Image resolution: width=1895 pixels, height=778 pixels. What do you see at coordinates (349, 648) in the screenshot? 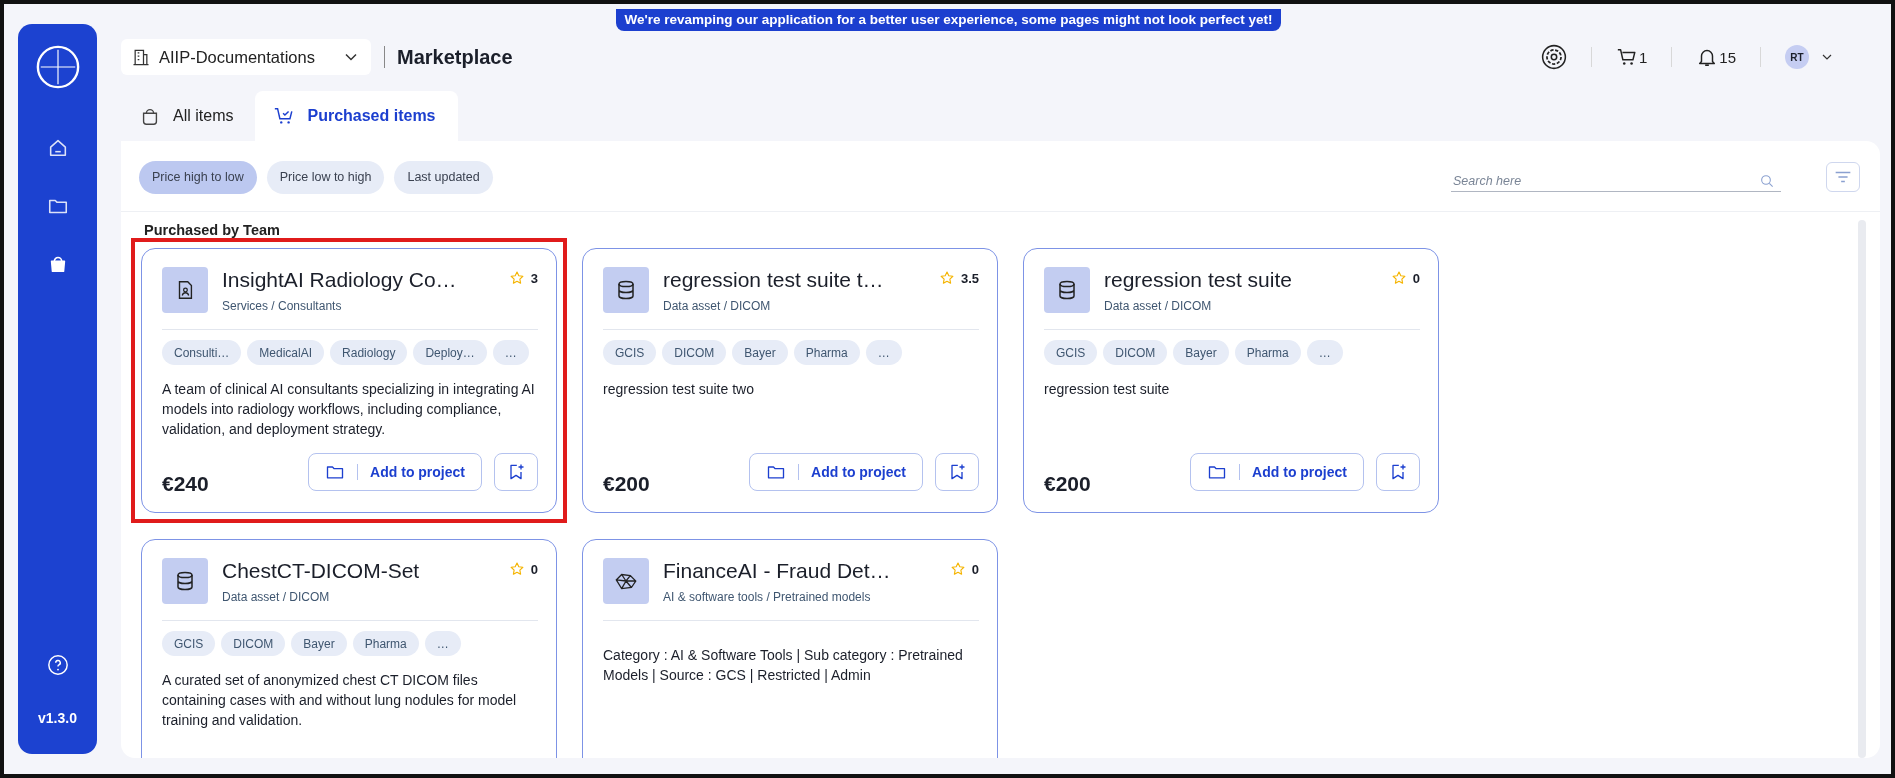
I see `product-card: ChestCT-DICOM-Set Data asset / DICOM 0 GCIS DICOM Bayer Pharma … A curated set of anonymized chest CT DICOM files containing cases with and without lung nodules for model training and validation.` at bounding box center [349, 648].